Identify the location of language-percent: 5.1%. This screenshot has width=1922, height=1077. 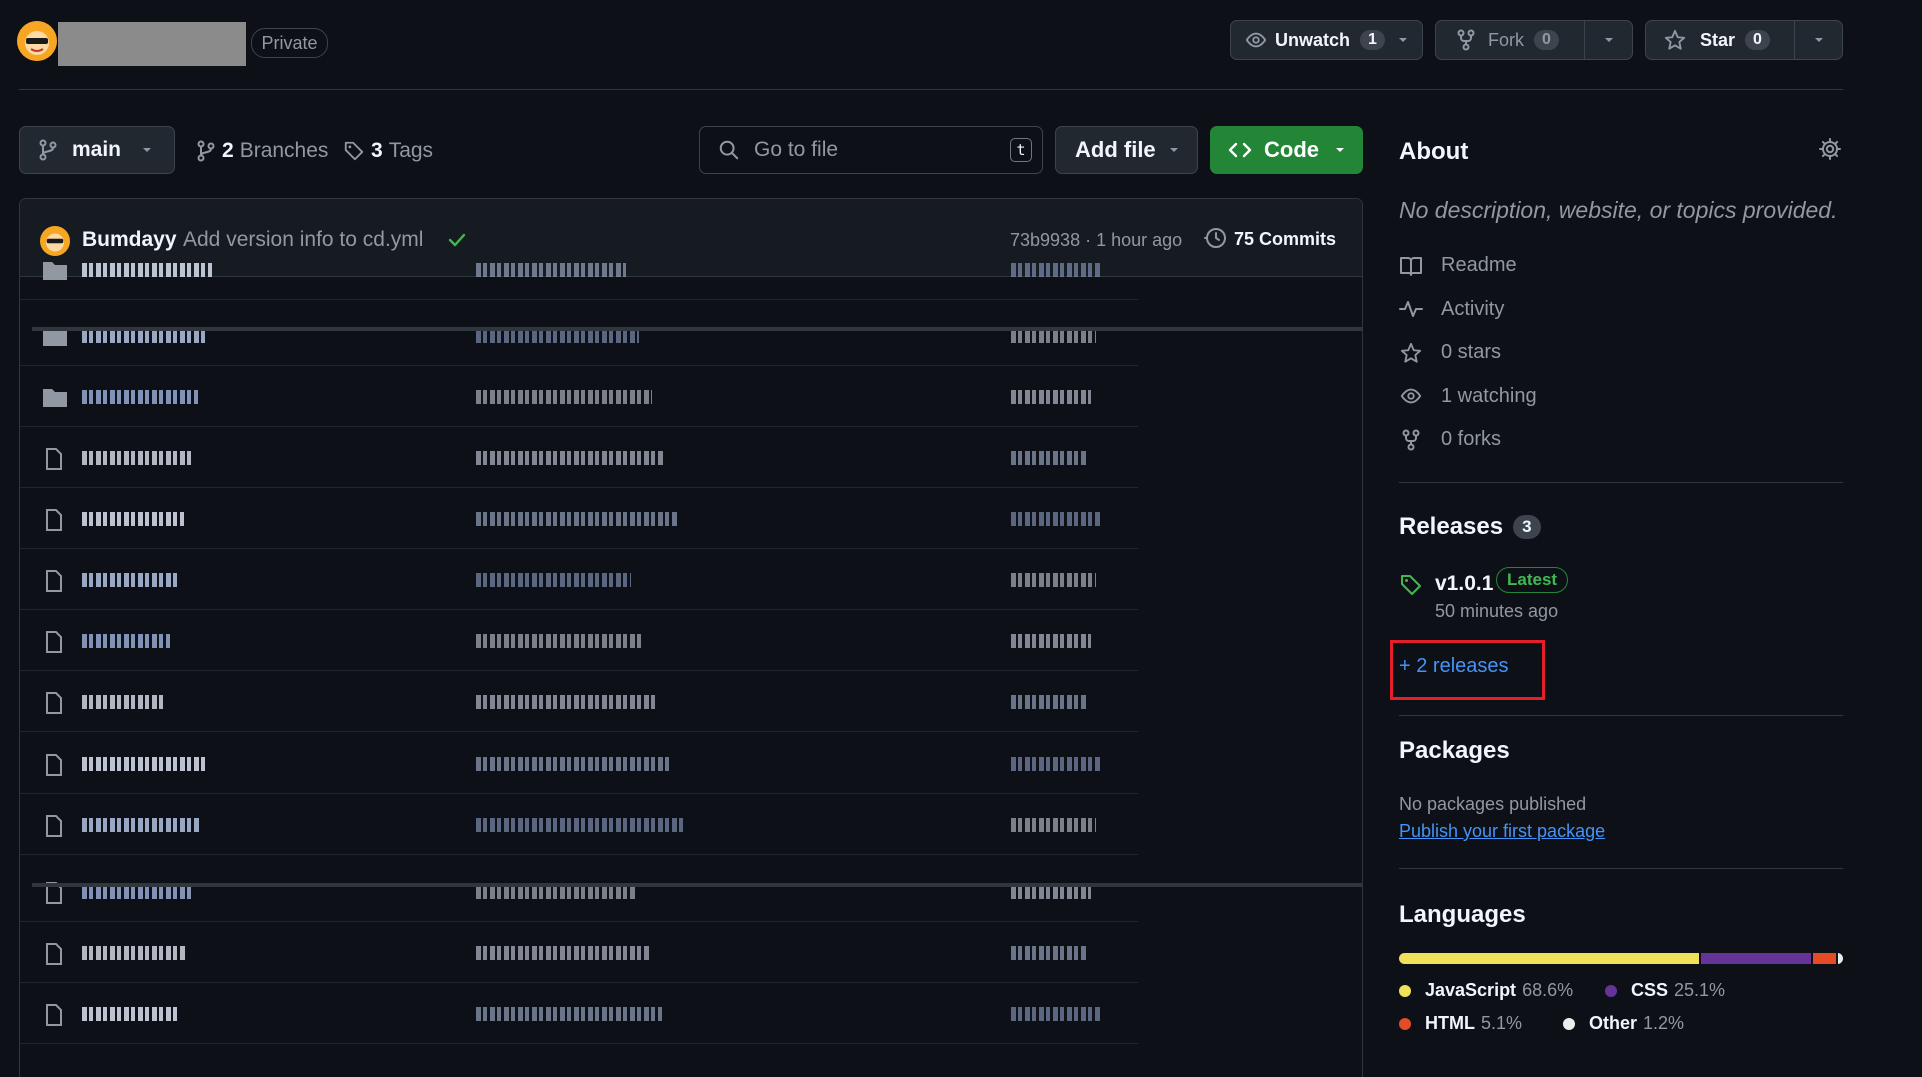
(1501, 1023).